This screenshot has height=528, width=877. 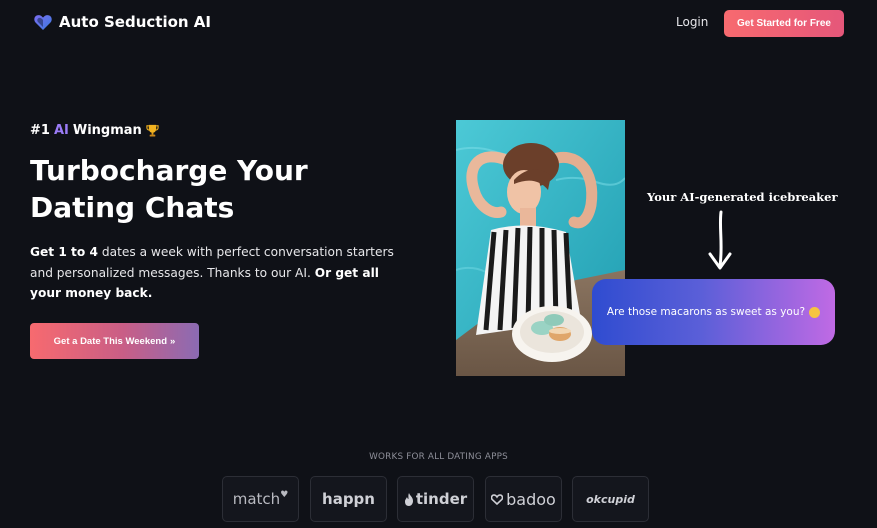 I want to click on app-tinder: tinder, so click(x=435, y=499).